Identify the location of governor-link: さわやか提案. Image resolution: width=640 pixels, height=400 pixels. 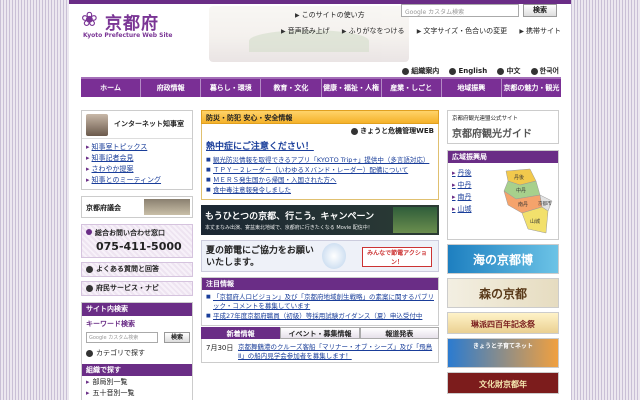
(137, 169).